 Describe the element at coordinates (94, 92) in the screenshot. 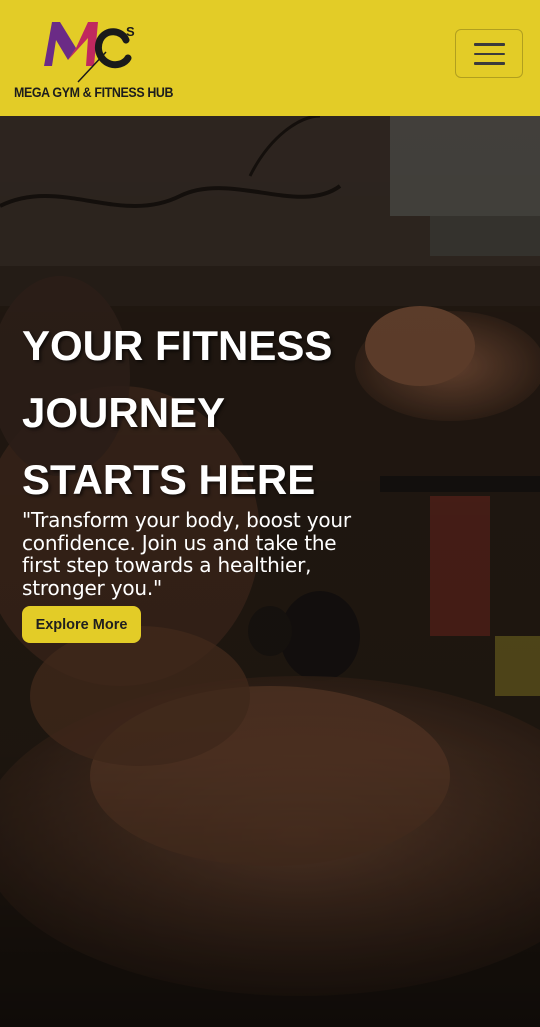

I see `brand-name: MEGA GYM & FITNESS HUB` at that location.